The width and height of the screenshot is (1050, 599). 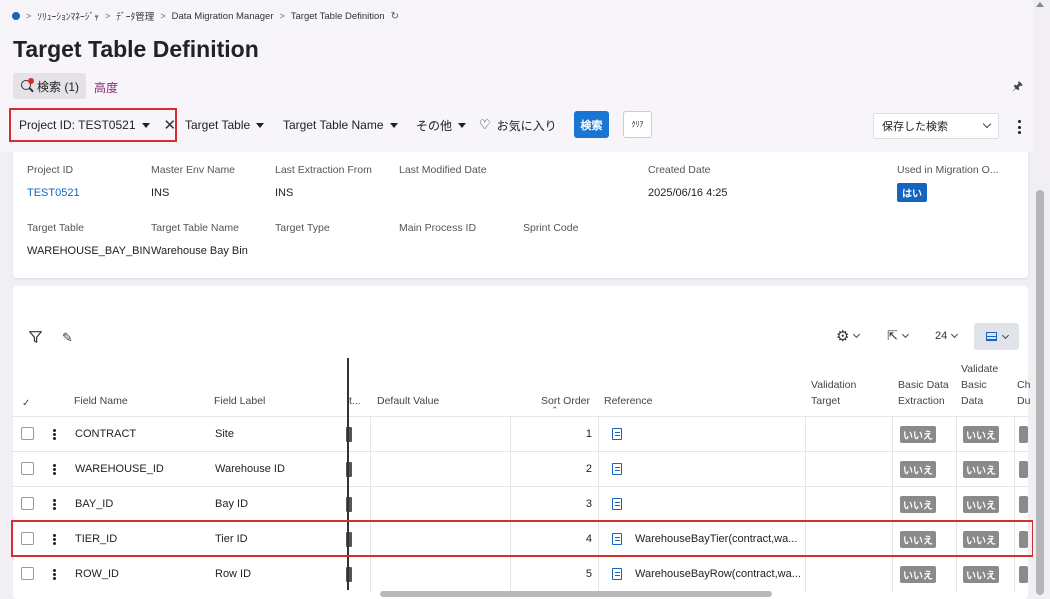 What do you see at coordinates (520, 504) in the screenshot?
I see `table-row: BAY_ID Bay ID 3 いいえ いいえ` at bounding box center [520, 504].